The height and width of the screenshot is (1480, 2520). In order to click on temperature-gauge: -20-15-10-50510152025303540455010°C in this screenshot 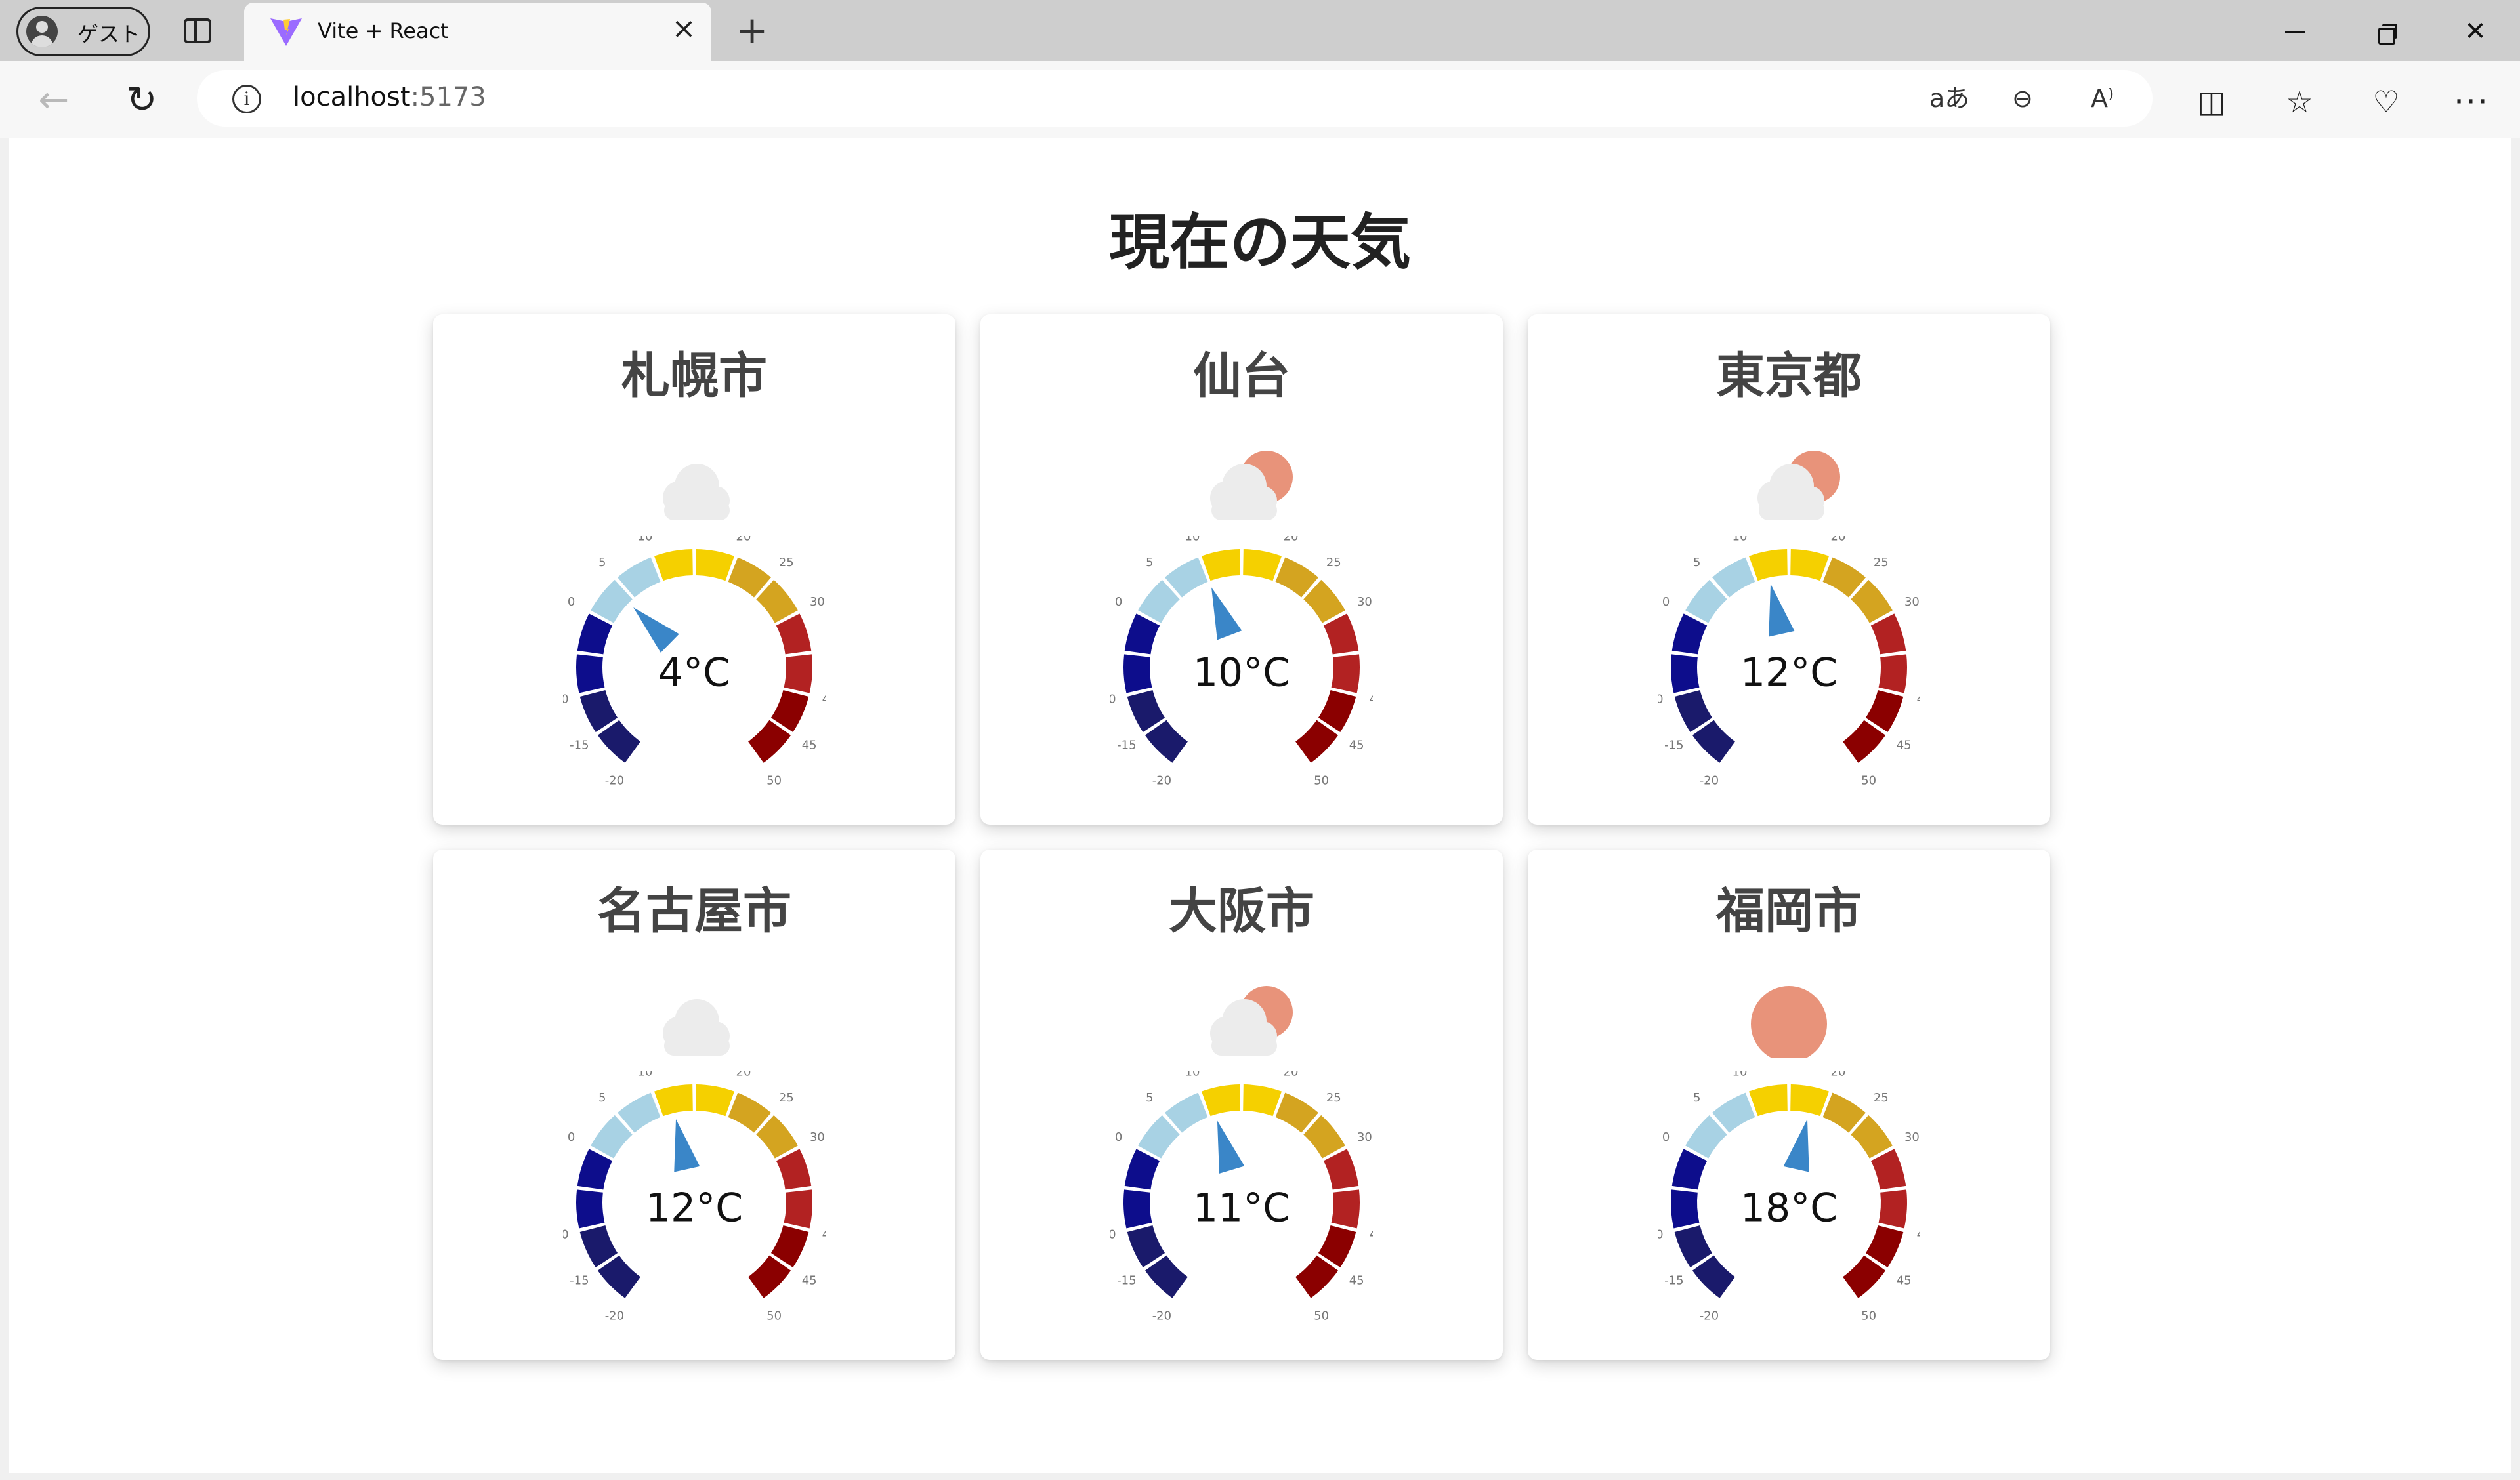, I will do `click(1241, 662)`.